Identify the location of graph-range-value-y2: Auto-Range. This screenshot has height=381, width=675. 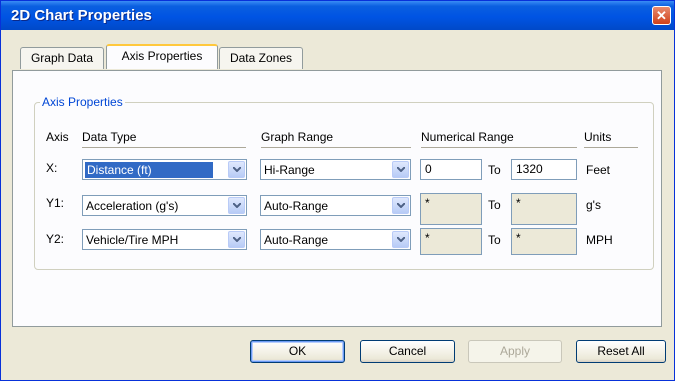
(296, 240).